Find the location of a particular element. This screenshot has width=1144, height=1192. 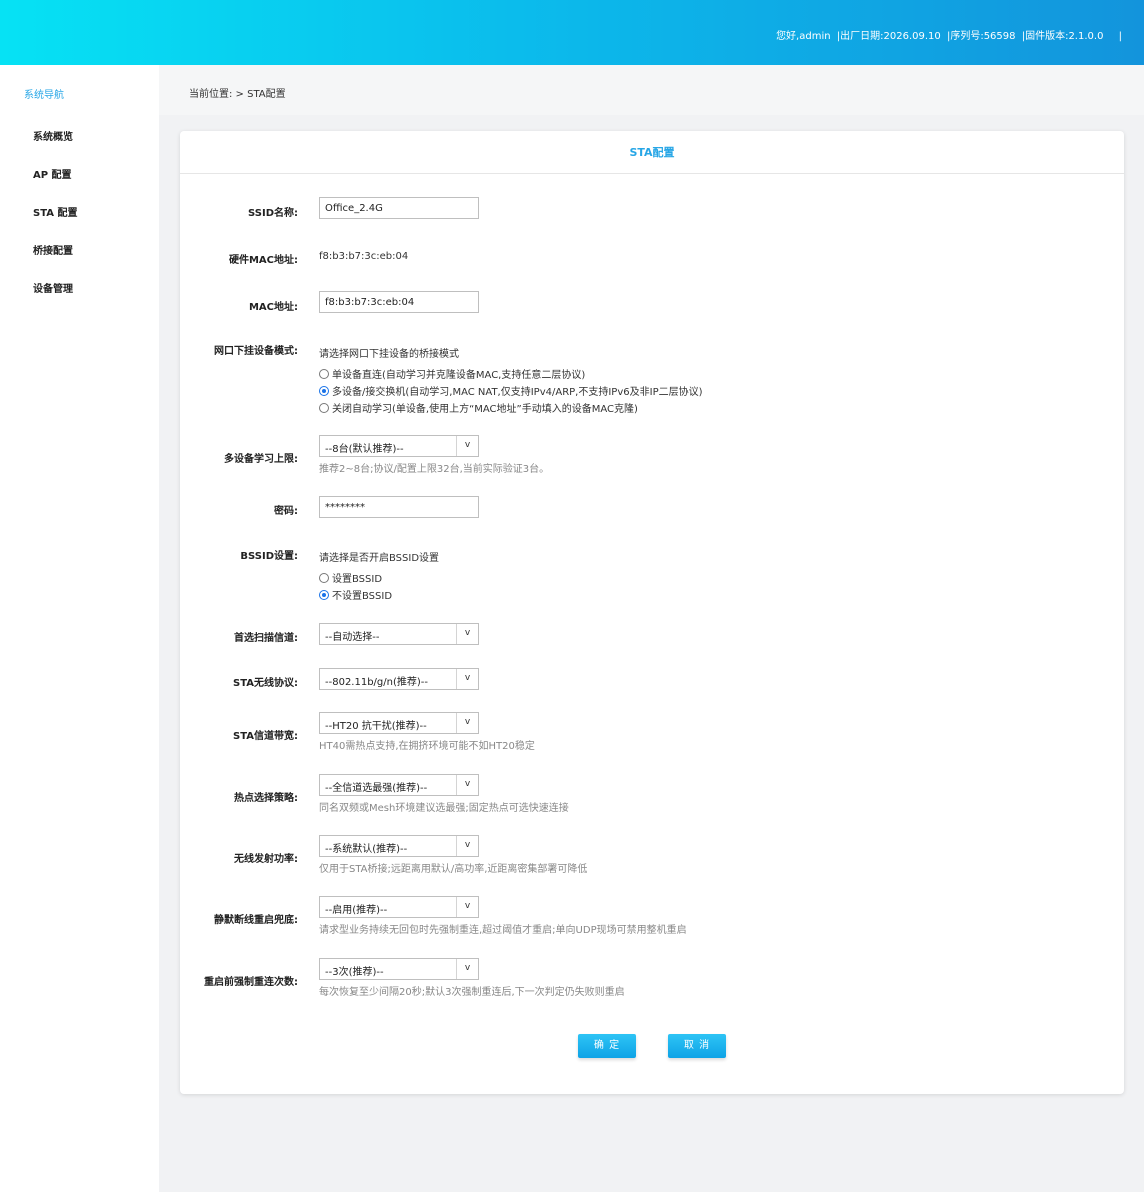

hotspot-policy-select: --全信道选最强(推荐)-- v is located at coordinates (399, 785).